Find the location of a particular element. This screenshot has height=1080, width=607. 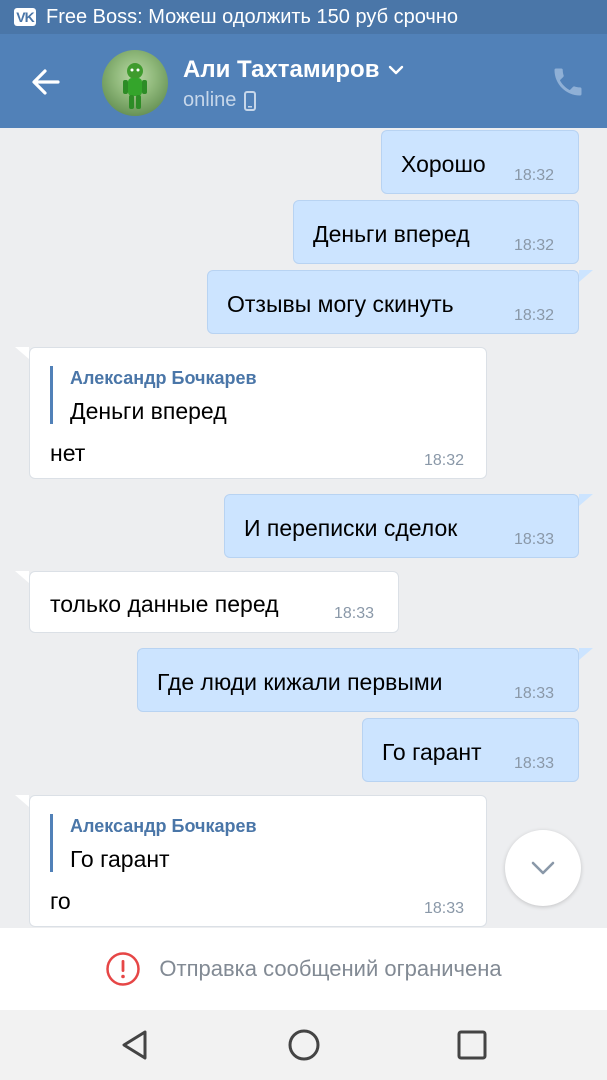

nav-home-button is located at coordinates (304, 1045).